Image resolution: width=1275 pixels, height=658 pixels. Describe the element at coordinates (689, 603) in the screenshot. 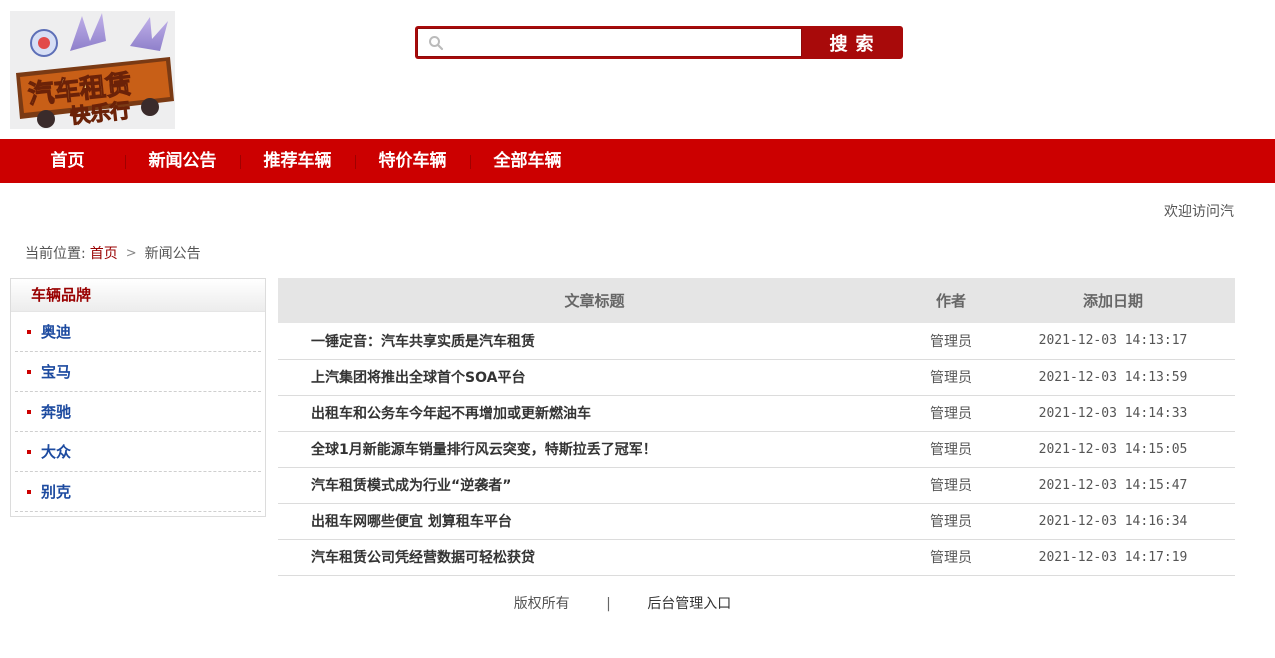

I see `admin-entry-link: 后台管理入口` at that location.